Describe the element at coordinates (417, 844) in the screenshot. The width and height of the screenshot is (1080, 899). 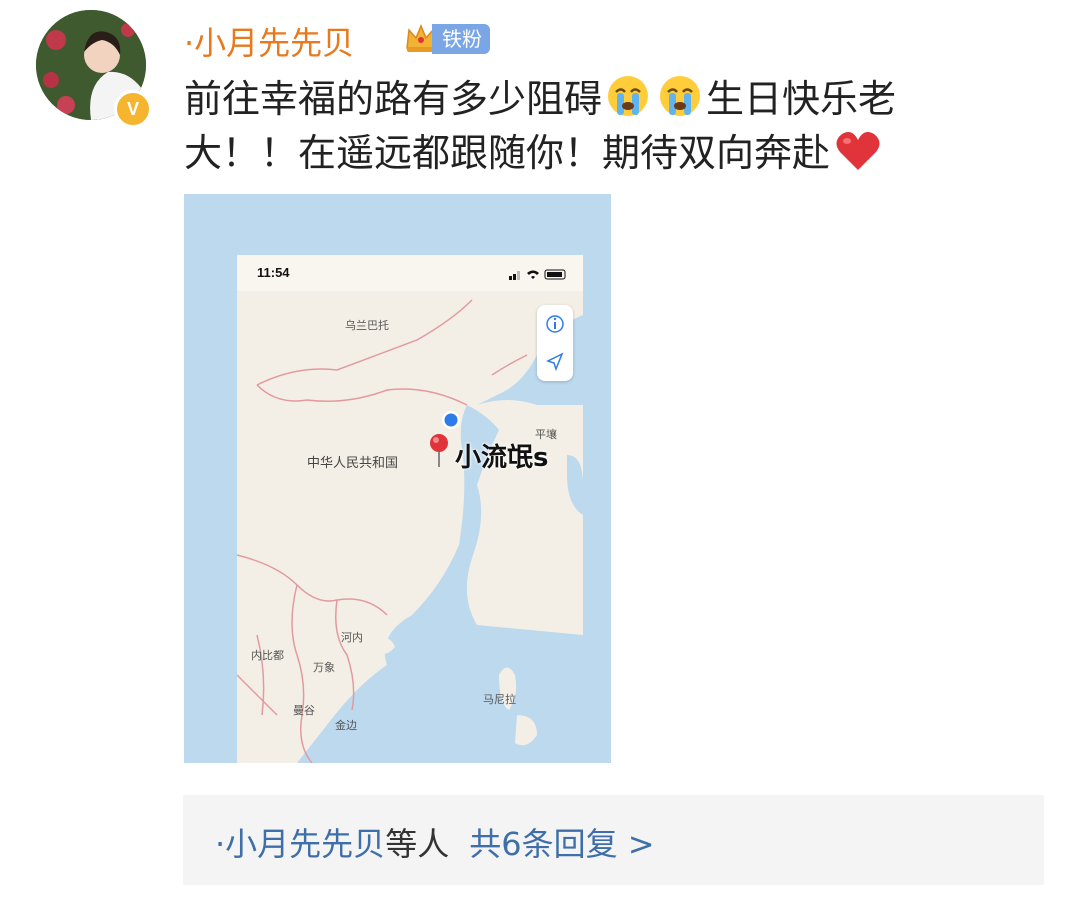
I see `reply-others: 等人` at that location.